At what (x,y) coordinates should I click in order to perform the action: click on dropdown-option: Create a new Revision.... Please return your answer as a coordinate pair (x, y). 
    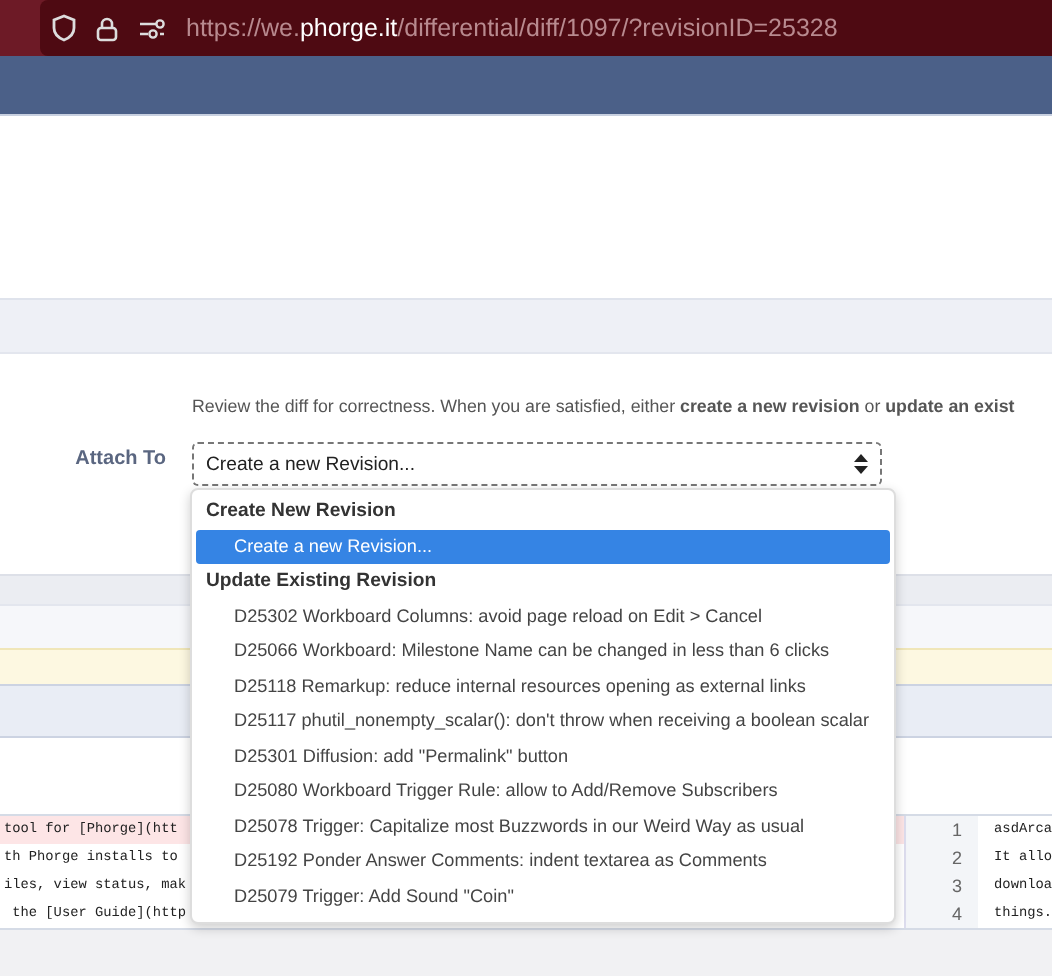
    Looking at the image, I should click on (543, 546).